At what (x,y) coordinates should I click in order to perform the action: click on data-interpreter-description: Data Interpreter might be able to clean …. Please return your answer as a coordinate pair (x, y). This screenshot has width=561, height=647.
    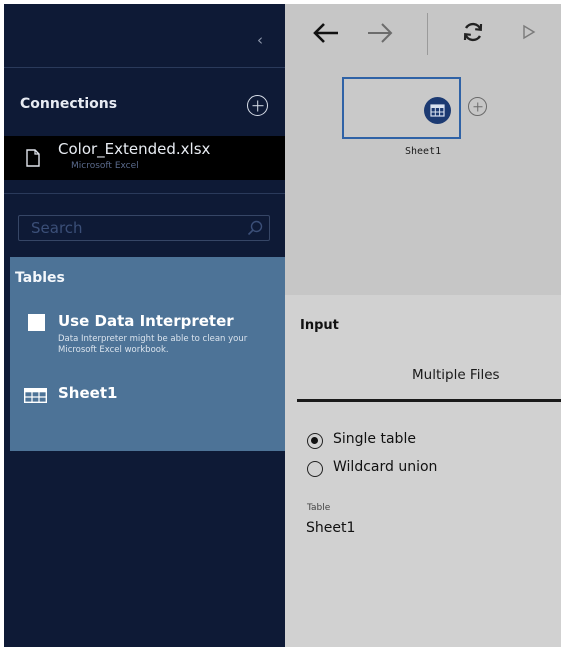
    Looking at the image, I should click on (153, 344).